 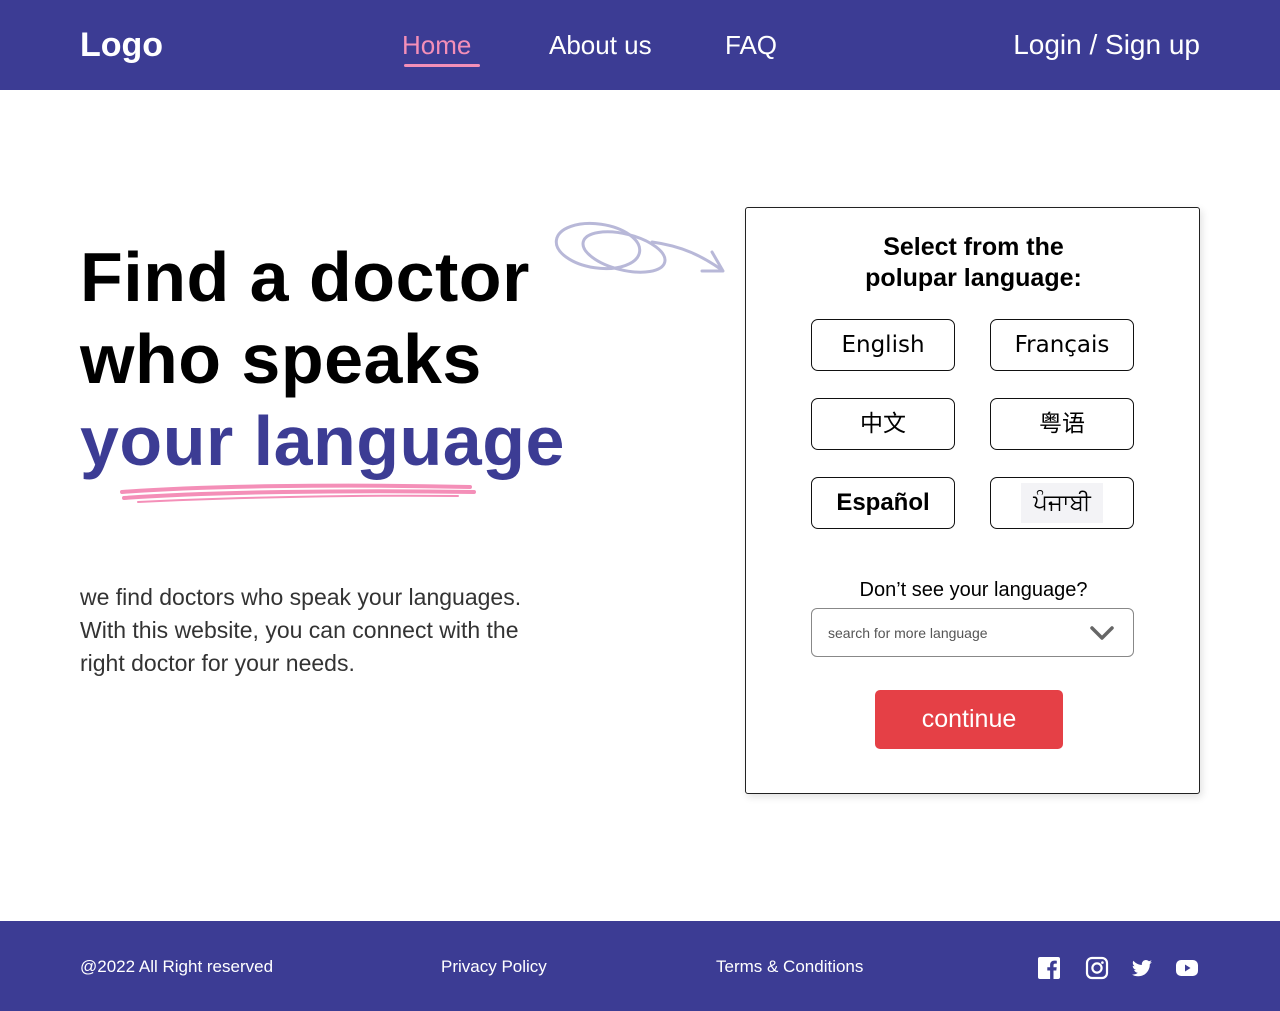 I want to click on copyright-text: @2022 All Right reserved, so click(x=177, y=966).